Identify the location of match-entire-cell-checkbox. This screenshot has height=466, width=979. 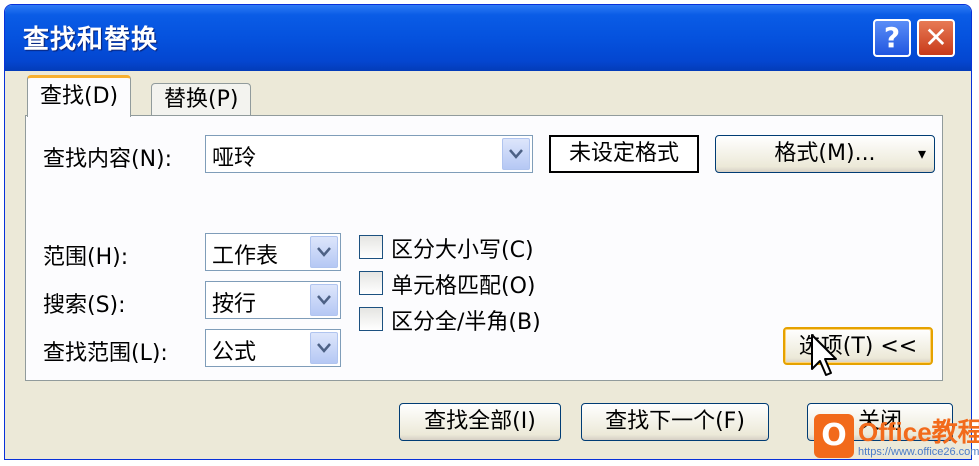
(371, 283).